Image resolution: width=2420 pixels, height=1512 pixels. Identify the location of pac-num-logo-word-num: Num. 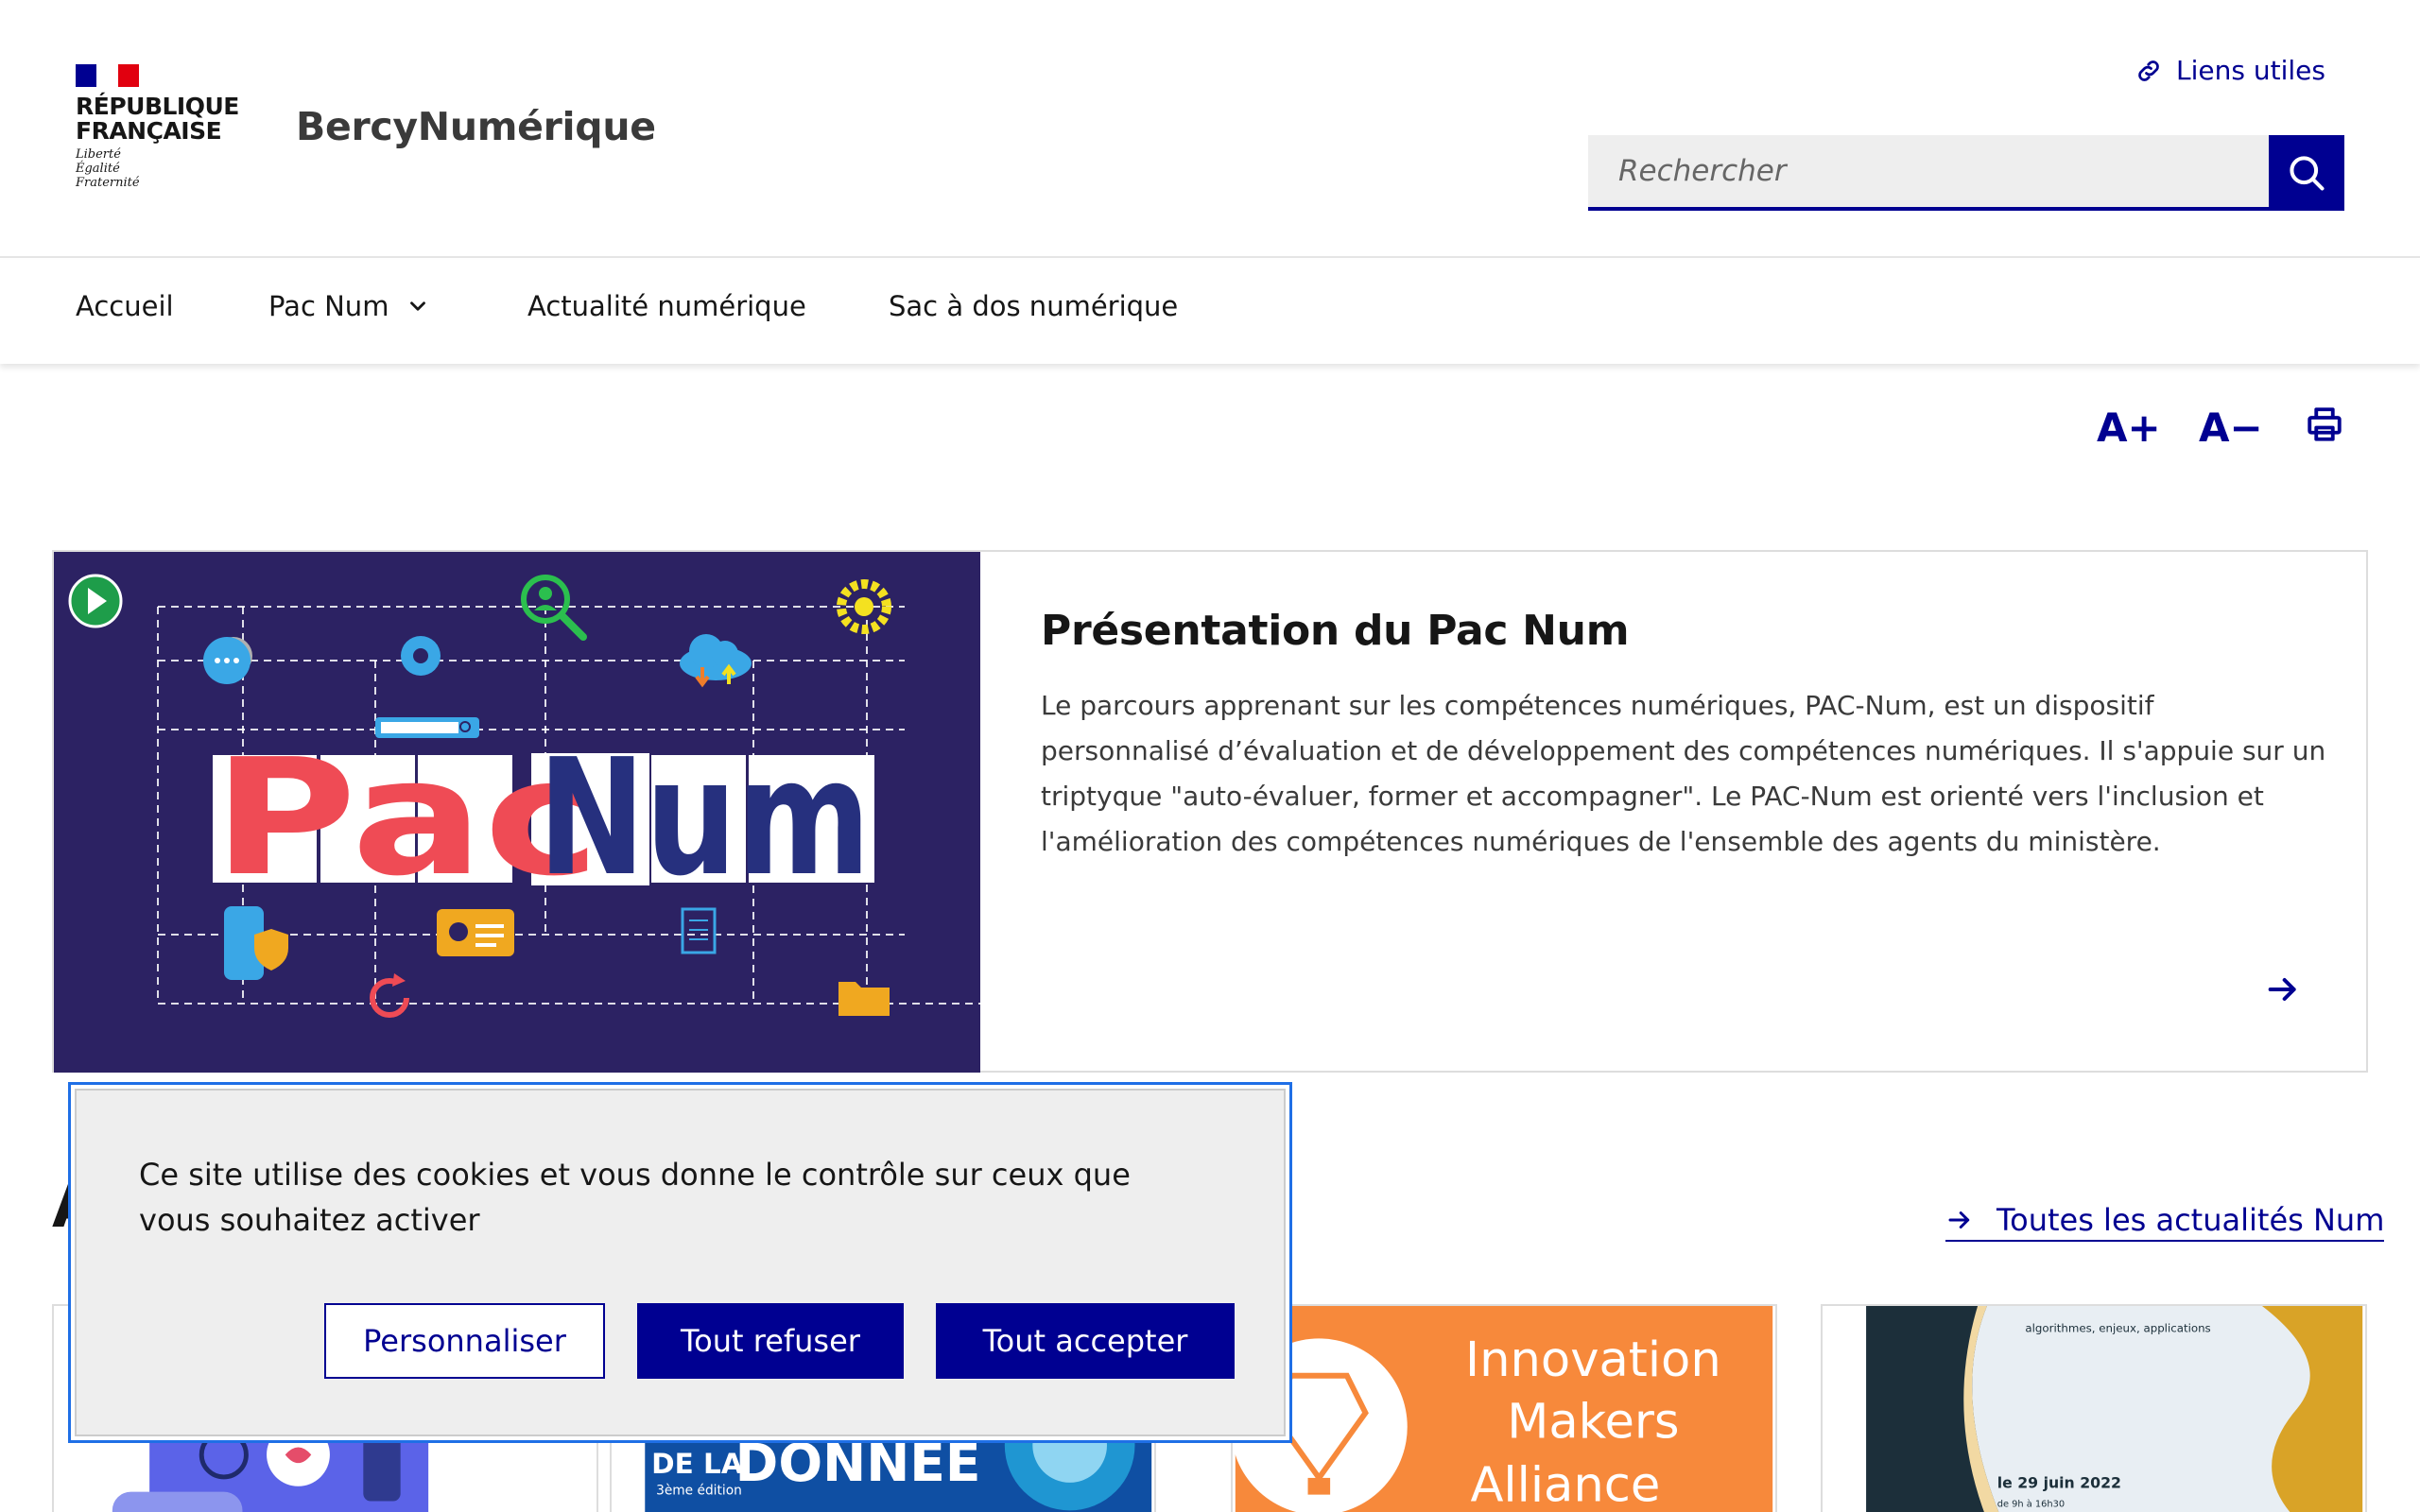
(704, 818).